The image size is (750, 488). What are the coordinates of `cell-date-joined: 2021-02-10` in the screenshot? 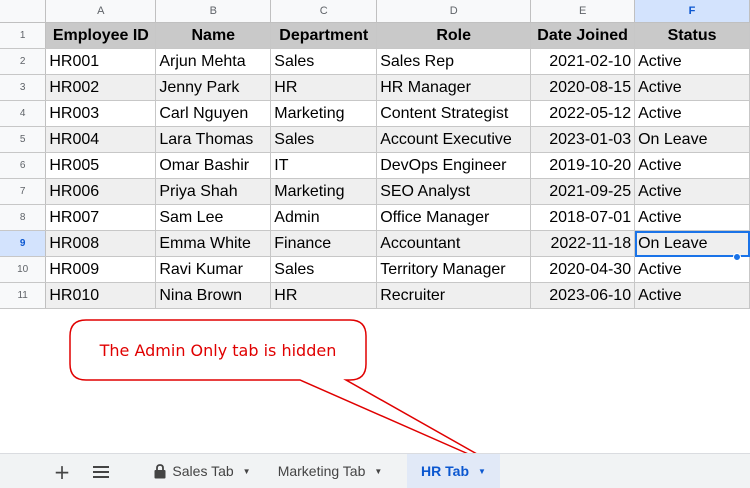 It's located at (583, 61).